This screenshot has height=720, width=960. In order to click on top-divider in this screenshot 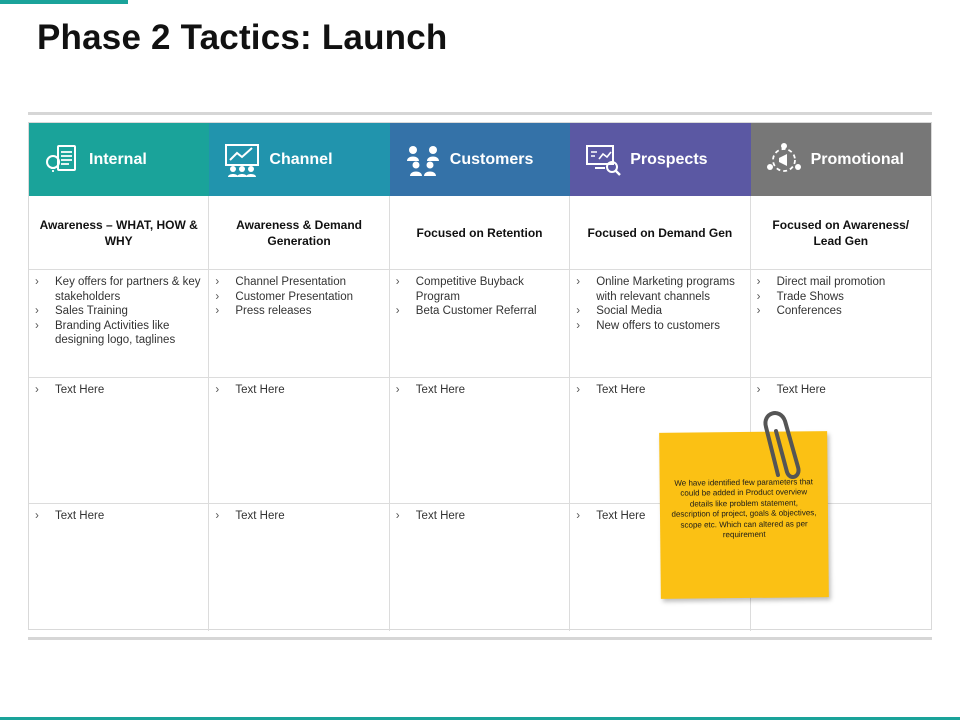, I will do `click(480, 113)`.